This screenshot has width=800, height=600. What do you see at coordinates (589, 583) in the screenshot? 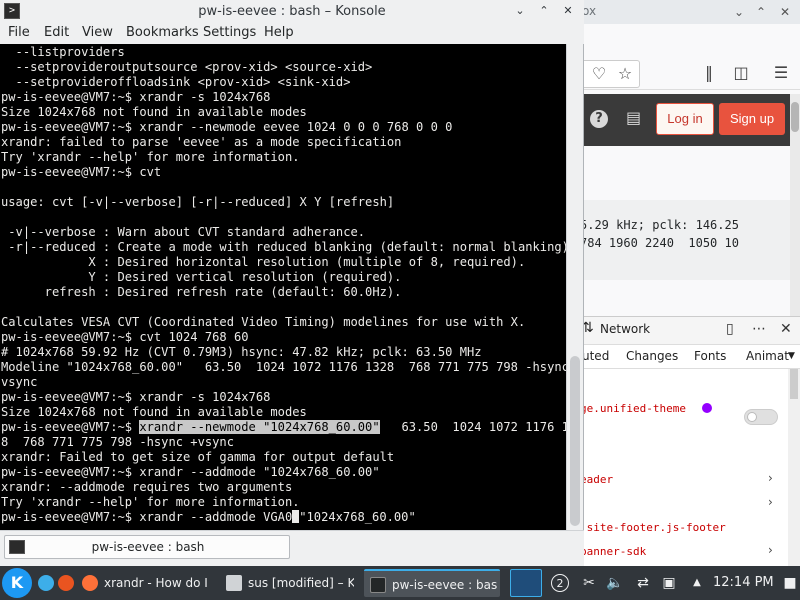
I see `clipboard-icon: ✂` at bounding box center [589, 583].